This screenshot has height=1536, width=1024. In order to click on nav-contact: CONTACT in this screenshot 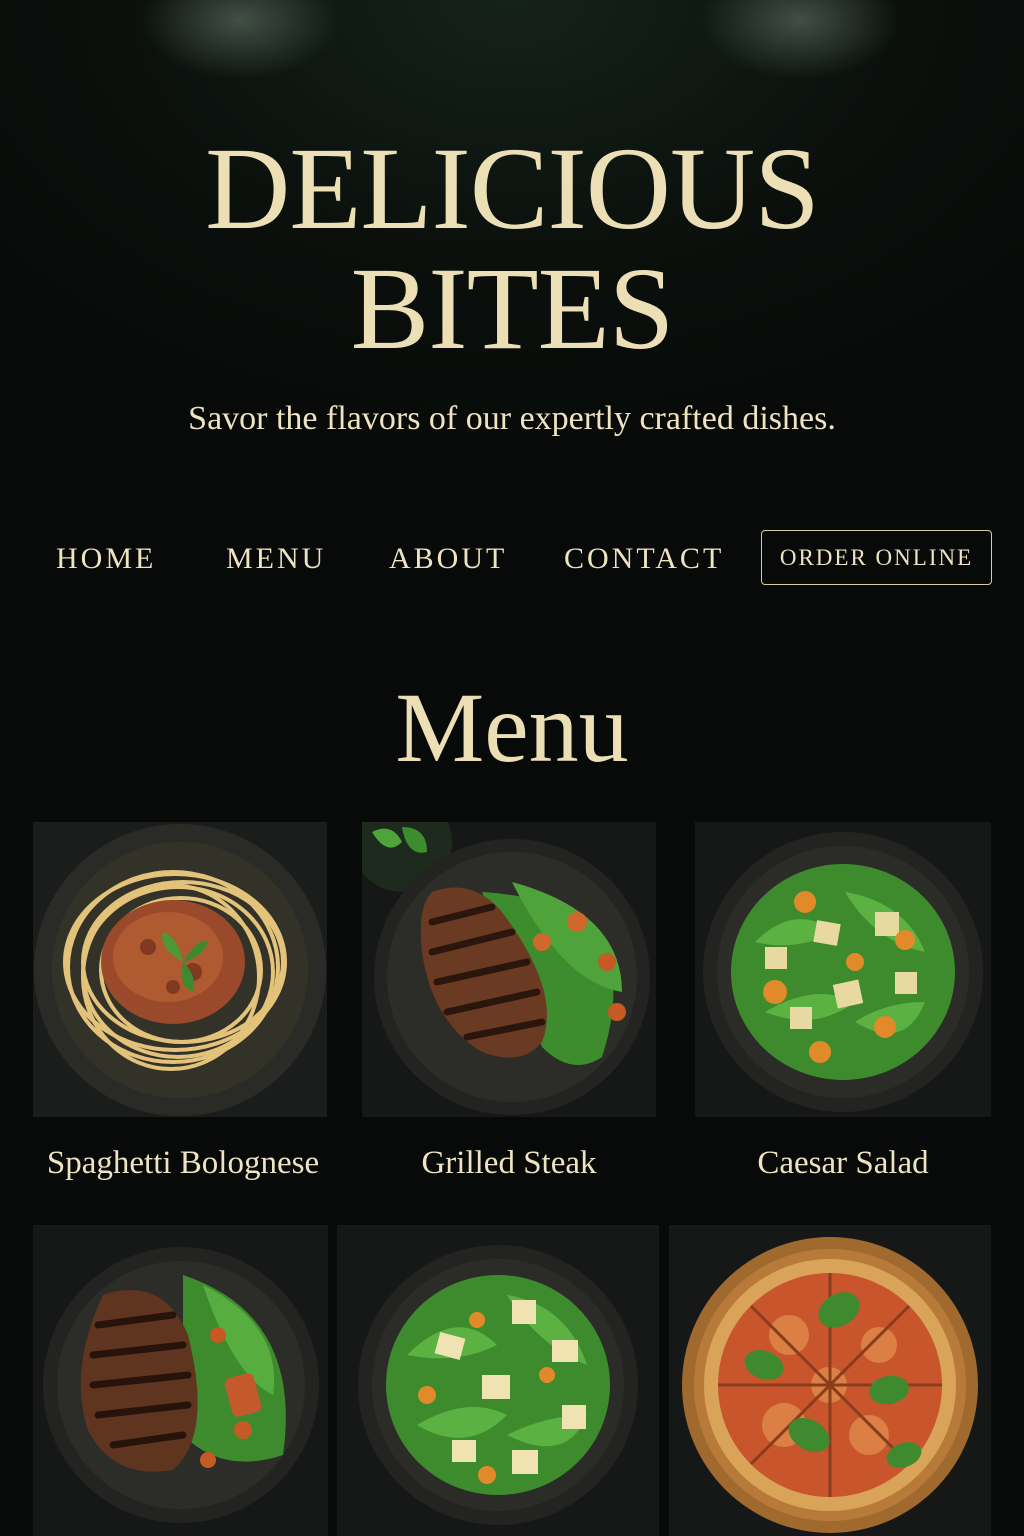, I will do `click(644, 559)`.